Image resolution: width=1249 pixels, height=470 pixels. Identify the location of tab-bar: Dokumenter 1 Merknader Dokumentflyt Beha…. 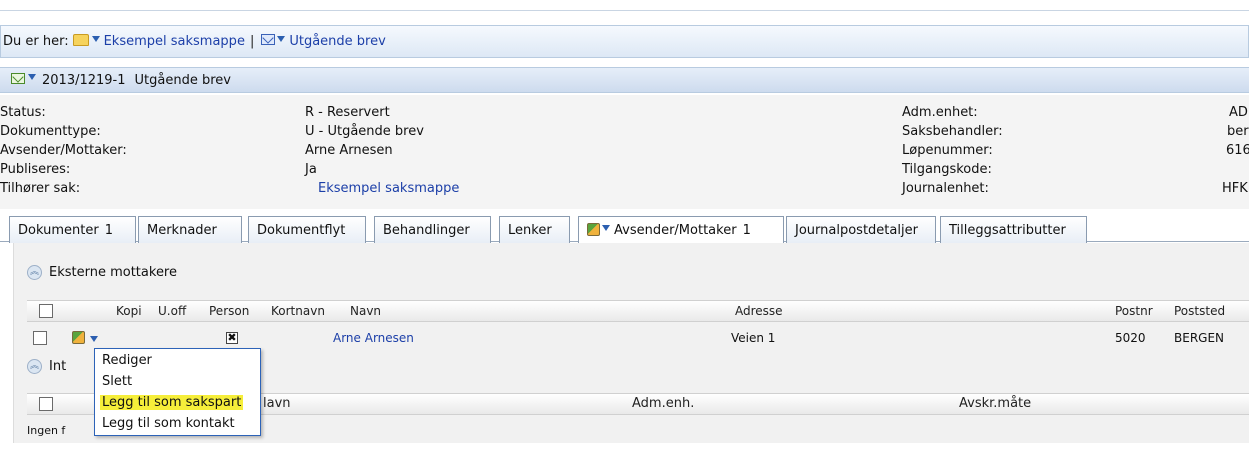
(624, 229).